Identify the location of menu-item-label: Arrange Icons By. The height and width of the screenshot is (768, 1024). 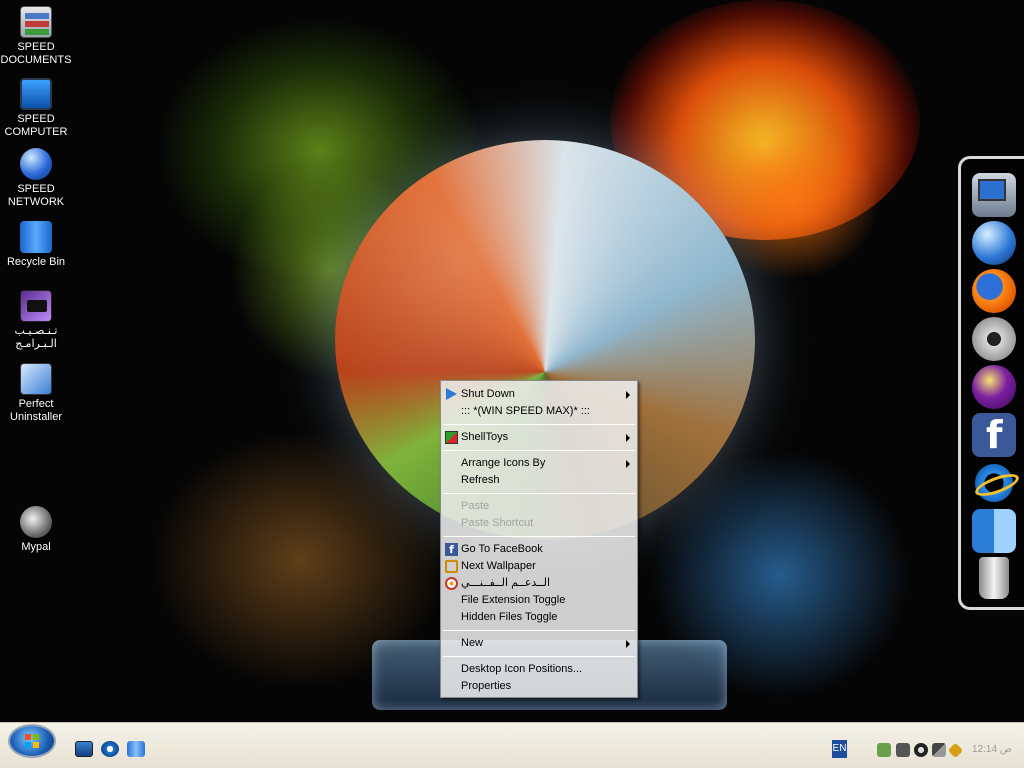
(503, 463).